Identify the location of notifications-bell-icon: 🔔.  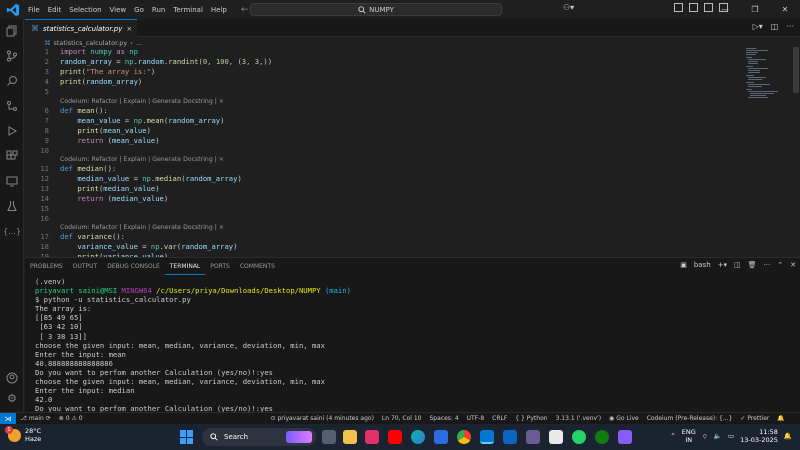
(780, 418).